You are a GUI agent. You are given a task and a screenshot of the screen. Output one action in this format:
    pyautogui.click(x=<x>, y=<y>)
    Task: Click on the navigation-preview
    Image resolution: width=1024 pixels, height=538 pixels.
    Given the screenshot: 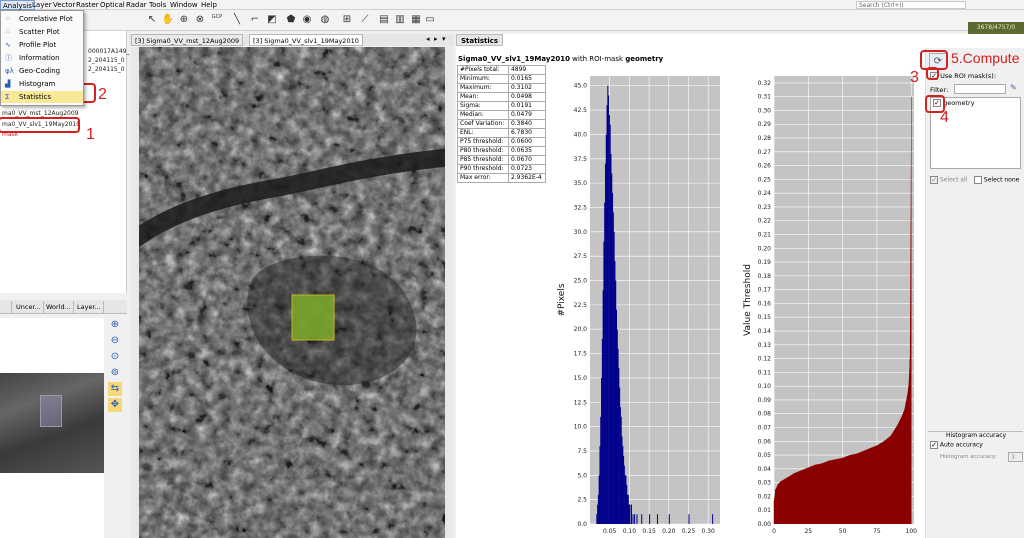 What is the action you would take?
    pyautogui.click(x=52, y=428)
    